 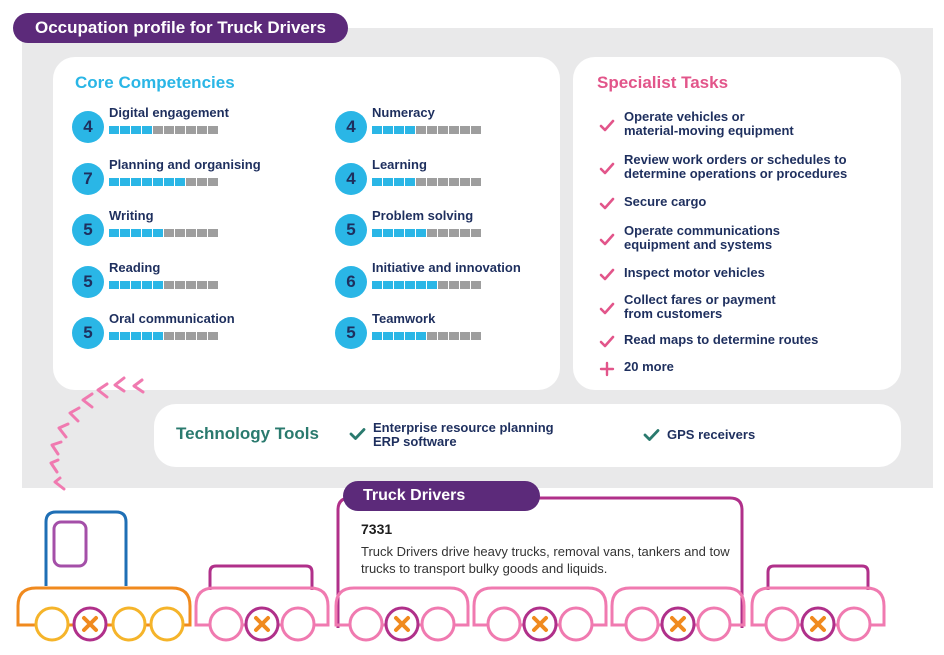 I want to click on occupation-code: 7331, so click(x=377, y=529).